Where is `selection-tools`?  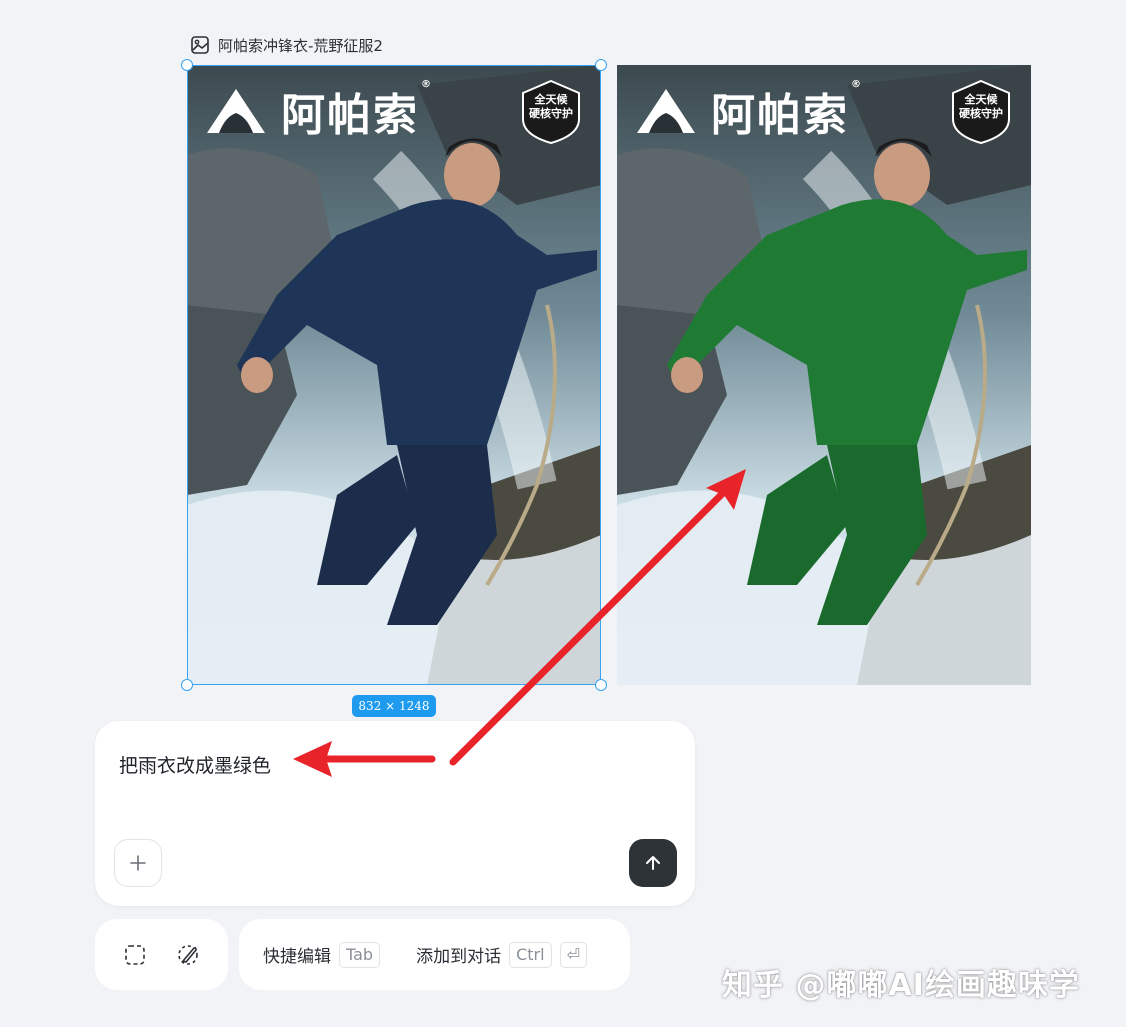 selection-tools is located at coordinates (161, 954).